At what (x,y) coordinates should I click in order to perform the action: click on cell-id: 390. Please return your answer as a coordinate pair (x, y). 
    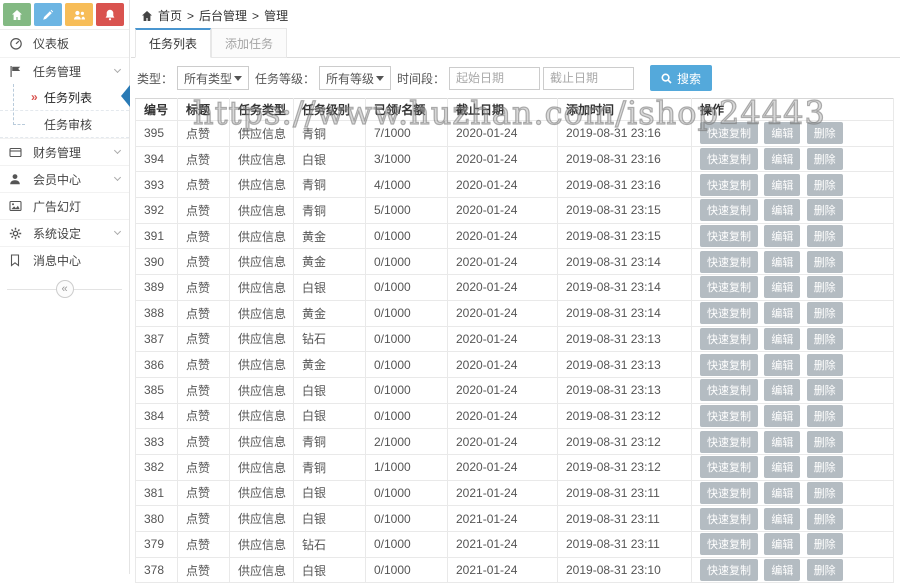
    Looking at the image, I should click on (156, 262).